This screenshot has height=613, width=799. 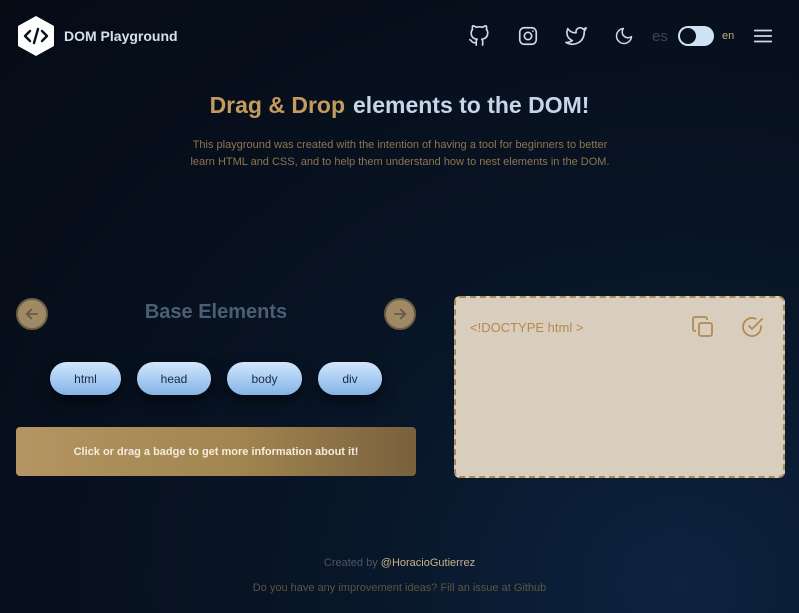 I want to click on next-arrow-button, so click(x=400, y=314).